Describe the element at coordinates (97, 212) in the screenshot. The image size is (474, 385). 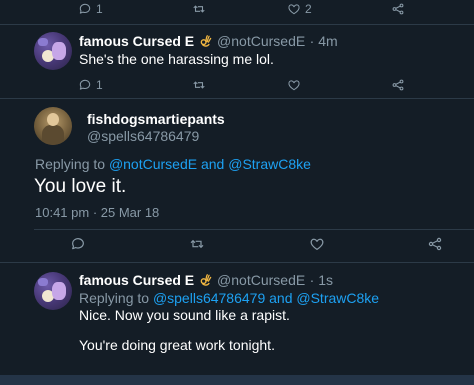
I see `tweet-timestamp: 10:41 pm · 25 Mar 18` at that location.